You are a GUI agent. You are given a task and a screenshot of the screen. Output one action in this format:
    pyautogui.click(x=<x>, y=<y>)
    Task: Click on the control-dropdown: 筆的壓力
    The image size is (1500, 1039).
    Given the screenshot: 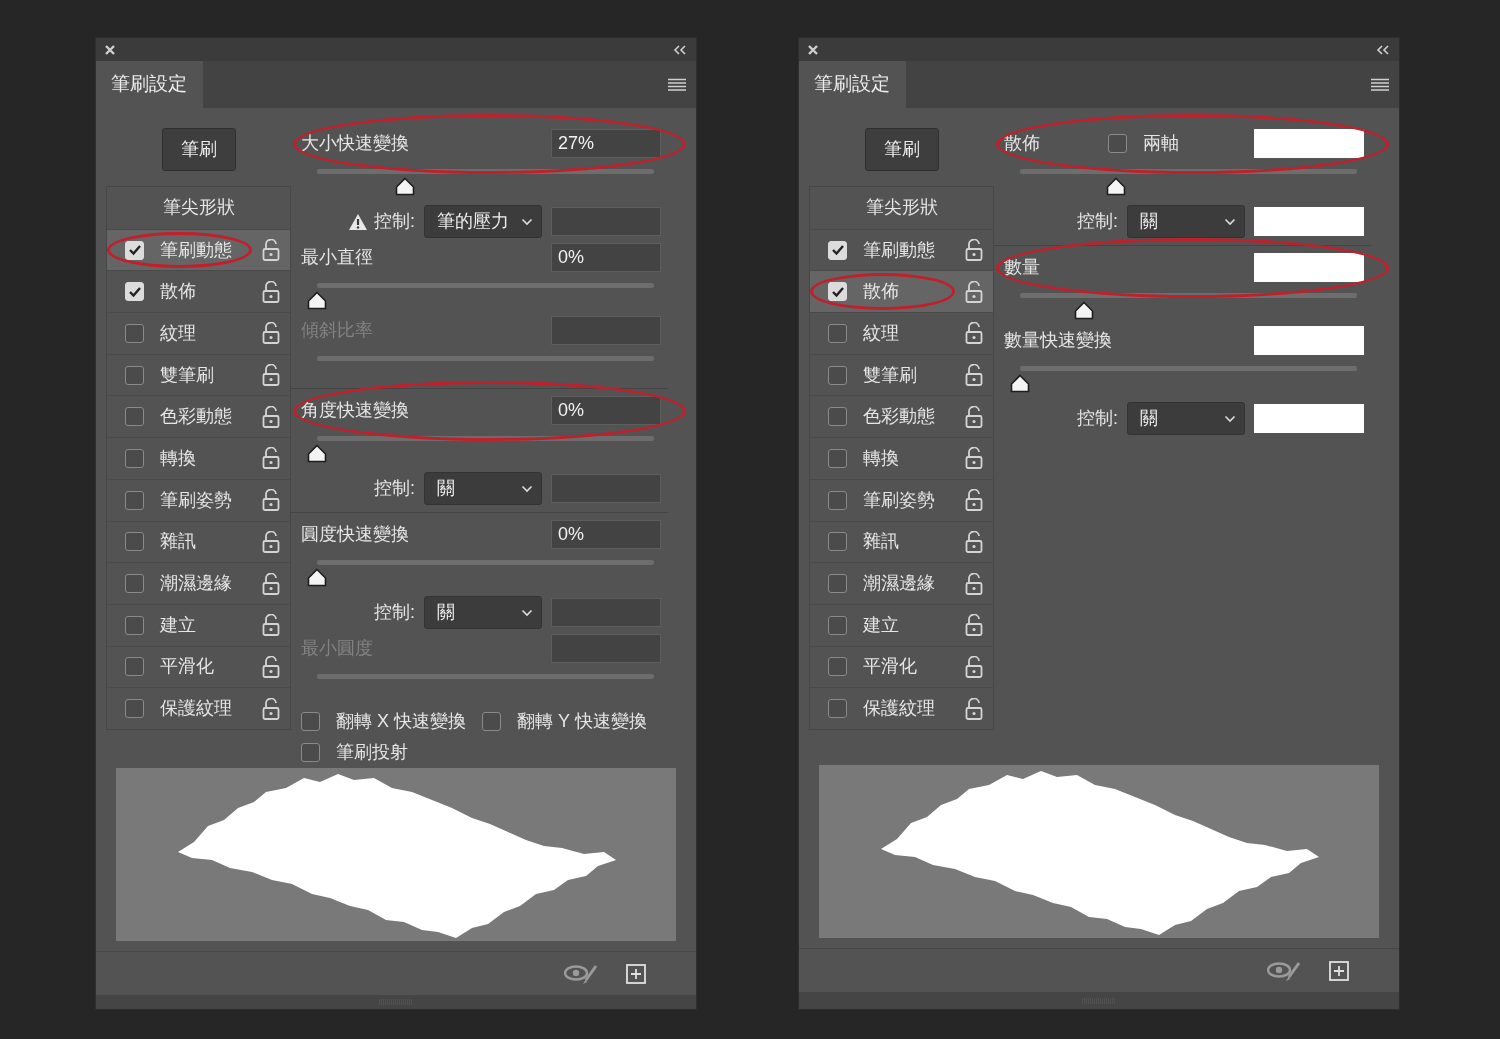 What is the action you would take?
    pyautogui.click(x=483, y=221)
    